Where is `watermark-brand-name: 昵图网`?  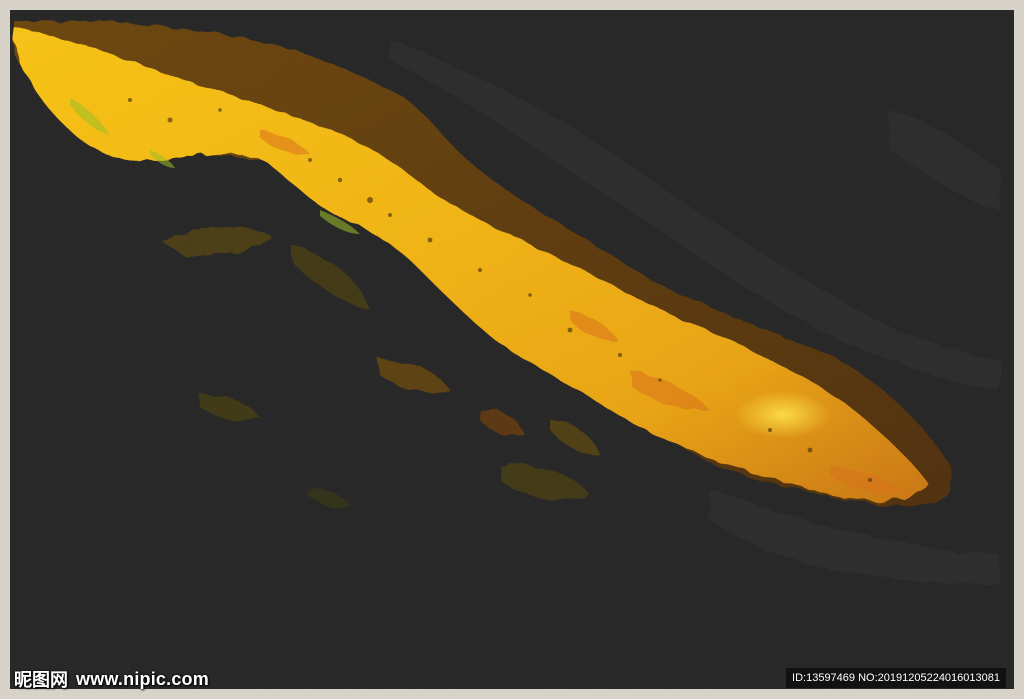
watermark-brand-name: 昵图网 is located at coordinates (41, 680).